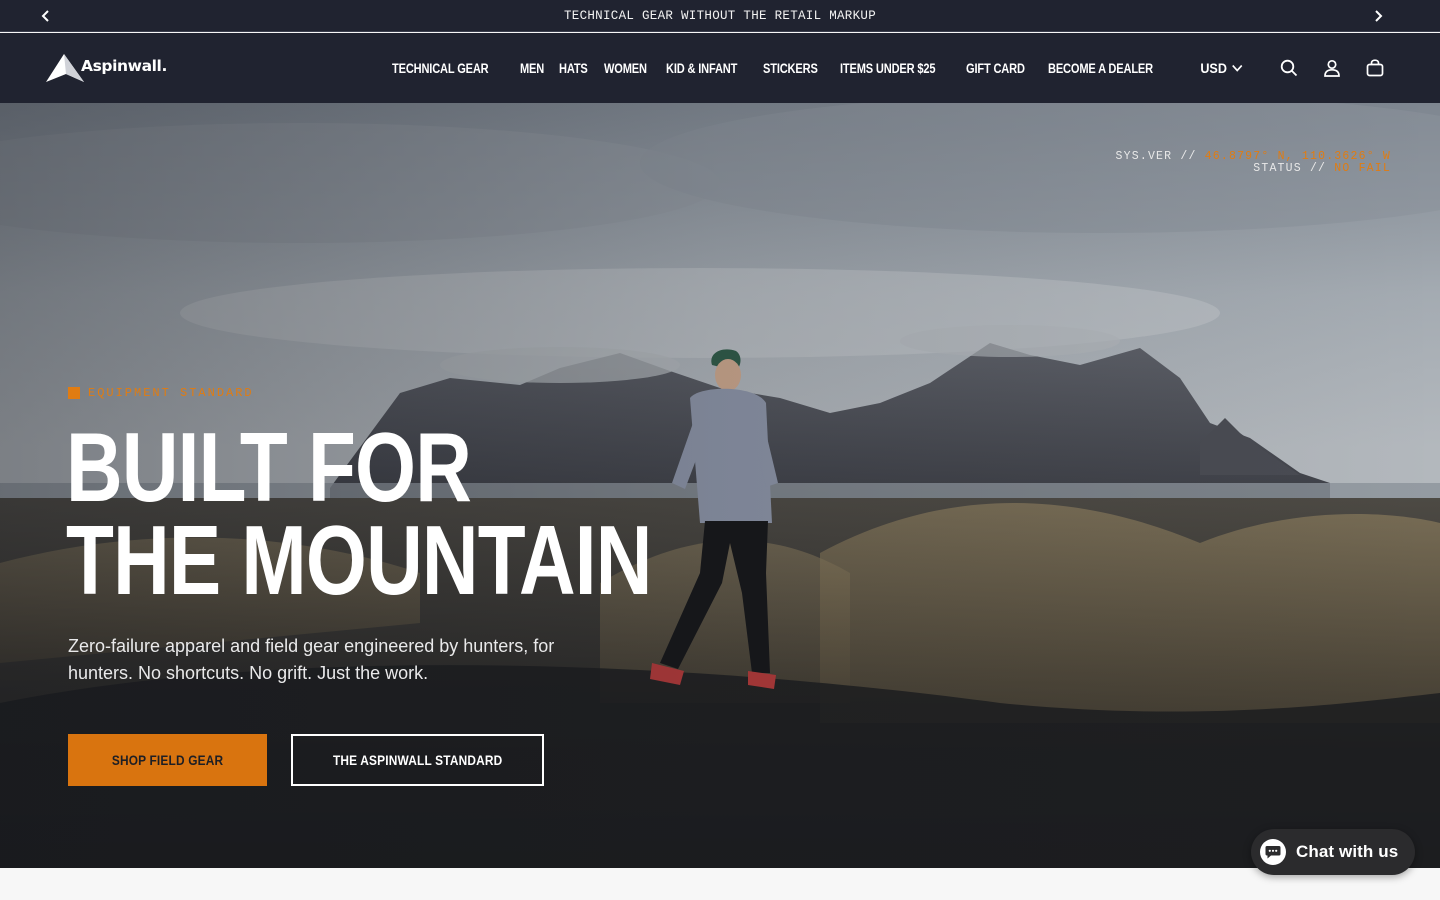  What do you see at coordinates (359, 560) in the screenshot?
I see `hero-title-line-2: THE MOUNTAIN` at bounding box center [359, 560].